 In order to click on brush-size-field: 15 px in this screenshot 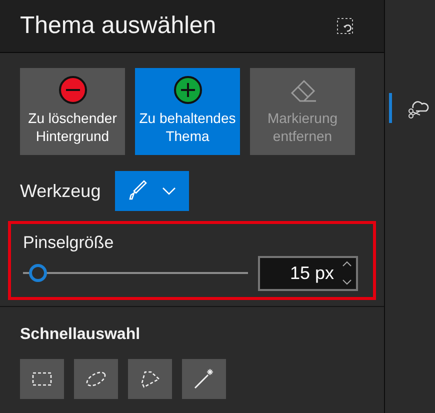, I will do `click(308, 273)`.